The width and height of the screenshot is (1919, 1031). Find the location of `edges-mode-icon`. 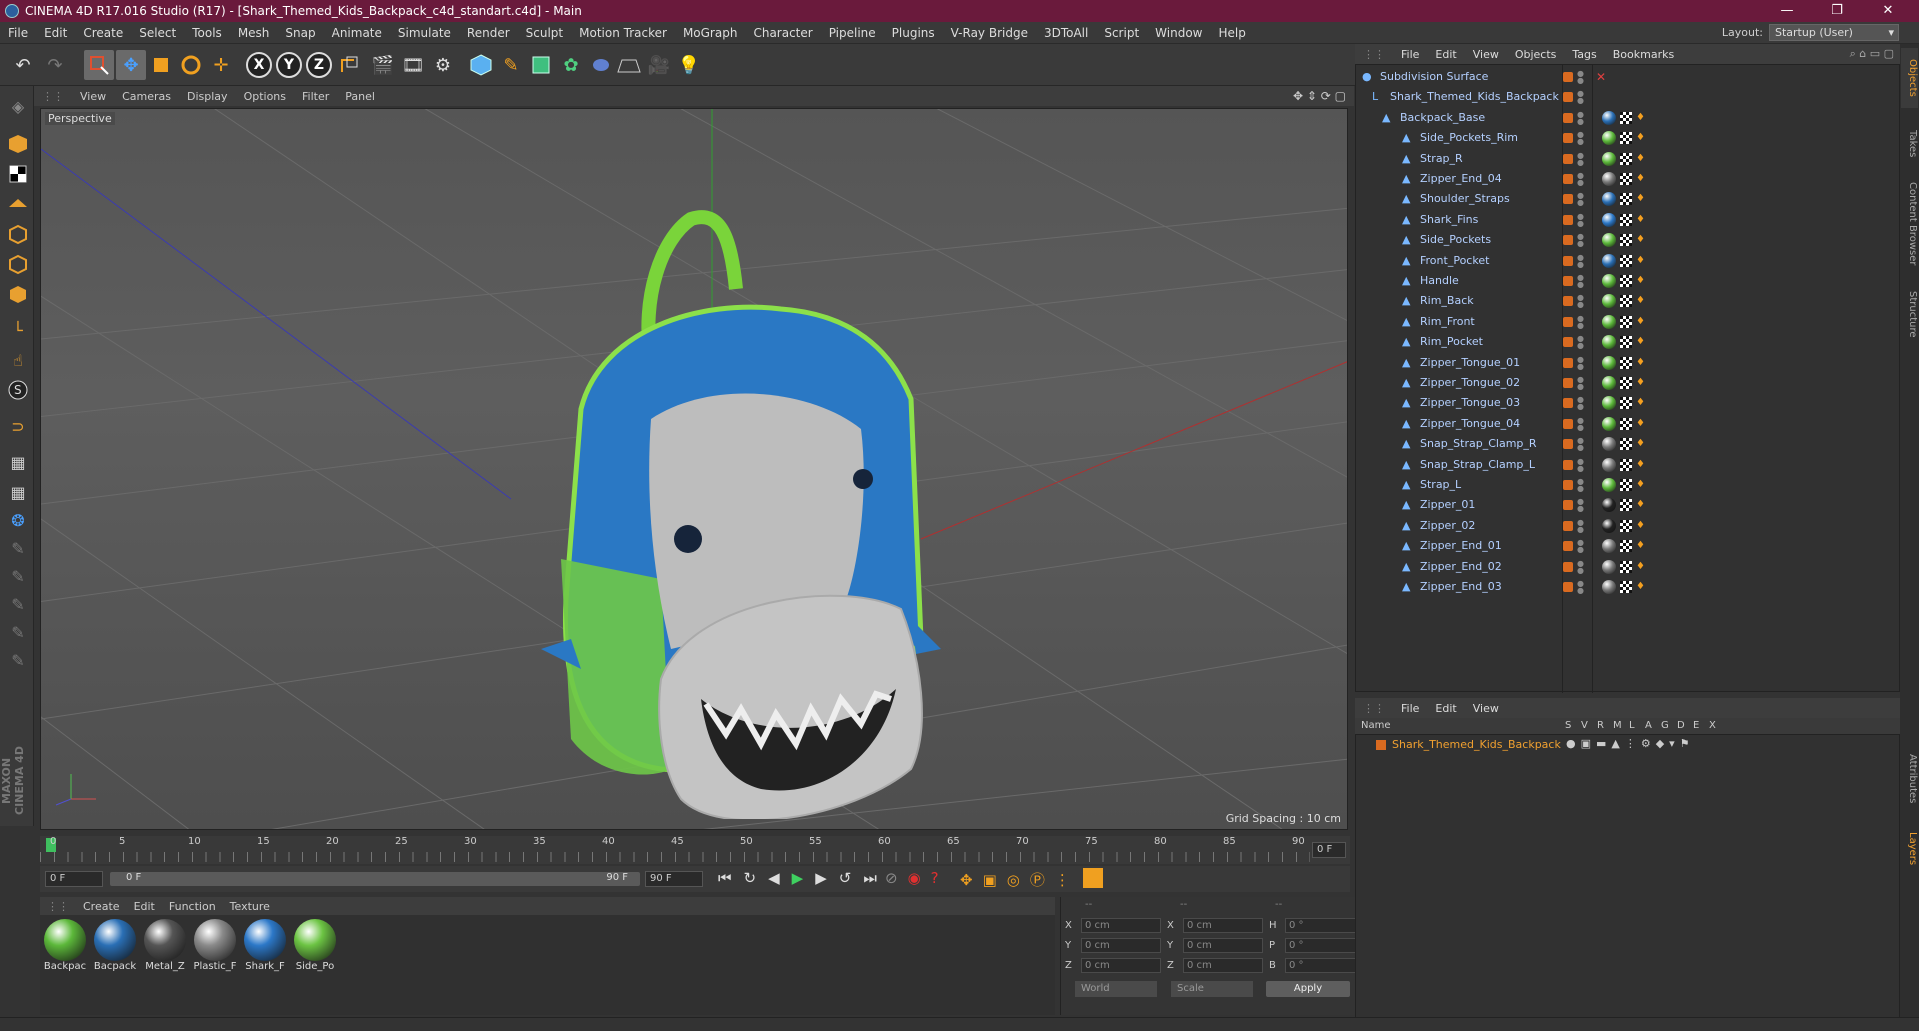

edges-mode-icon is located at coordinates (18, 264).